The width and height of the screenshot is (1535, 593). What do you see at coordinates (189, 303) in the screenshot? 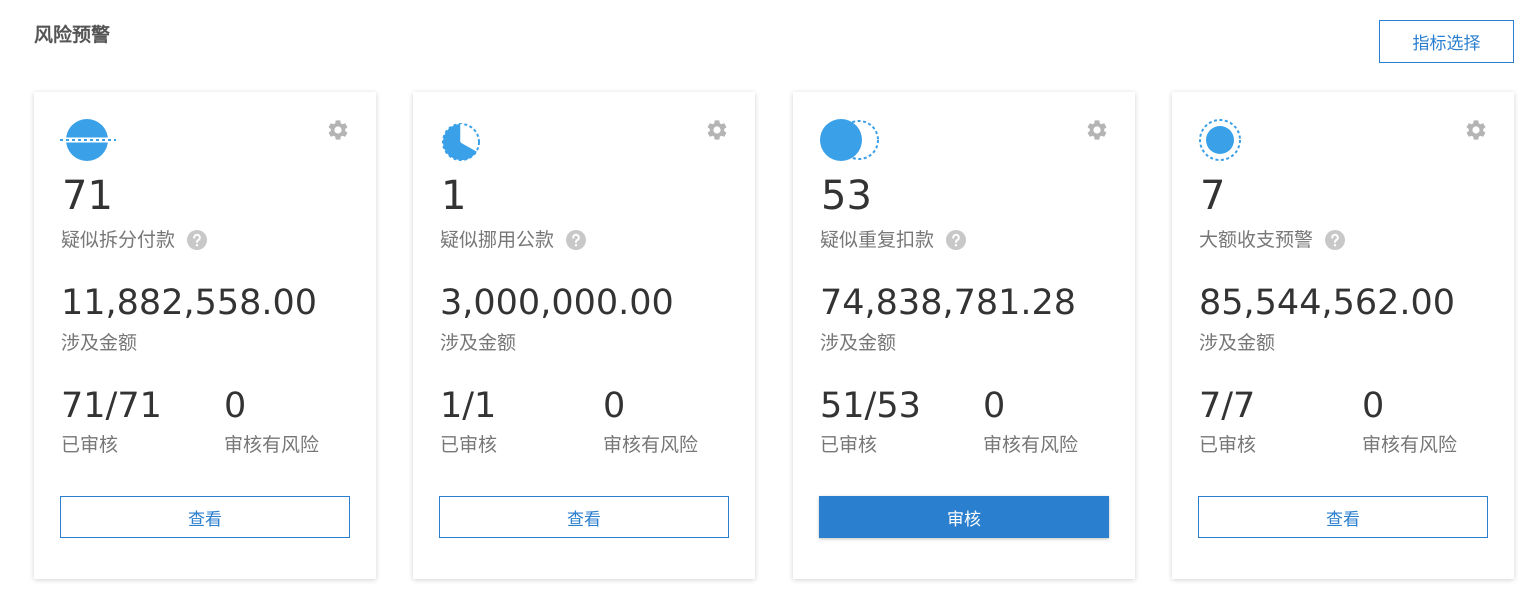
I see `amount-value: 11,882,558.00` at bounding box center [189, 303].